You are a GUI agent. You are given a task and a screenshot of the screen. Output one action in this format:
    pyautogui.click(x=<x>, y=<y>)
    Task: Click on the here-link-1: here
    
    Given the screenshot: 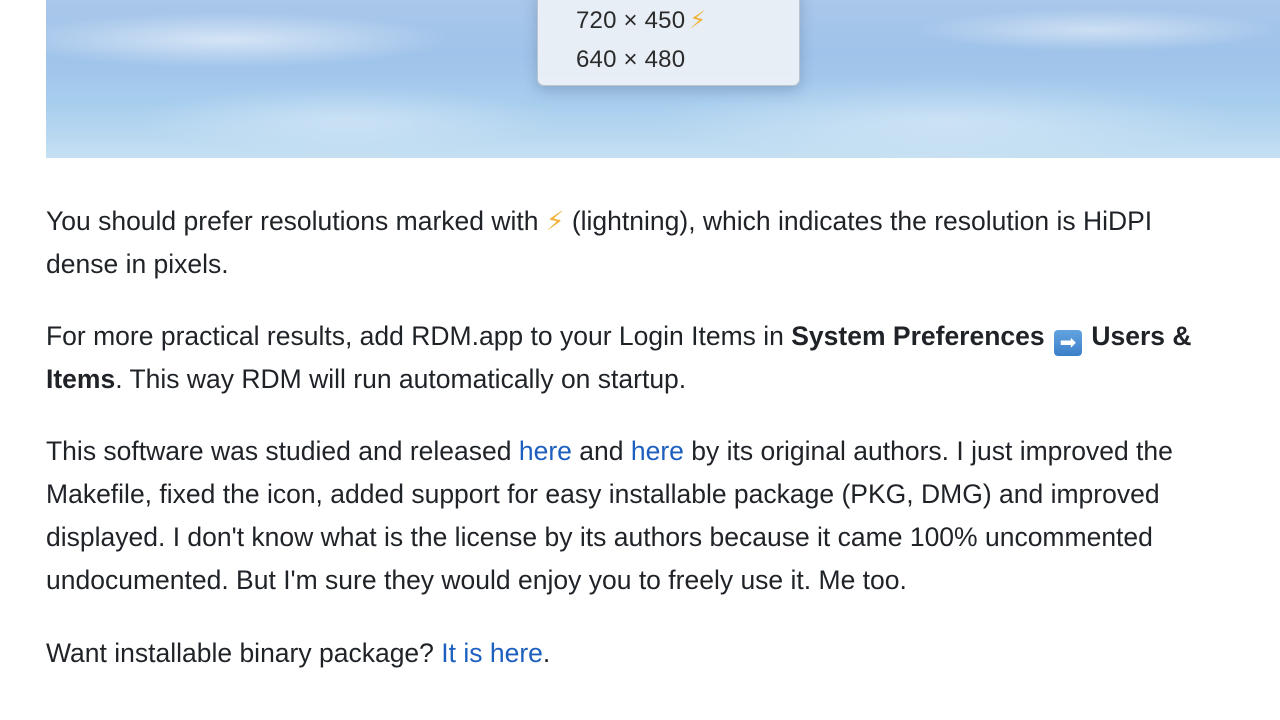 What is the action you would take?
    pyautogui.click(x=545, y=451)
    